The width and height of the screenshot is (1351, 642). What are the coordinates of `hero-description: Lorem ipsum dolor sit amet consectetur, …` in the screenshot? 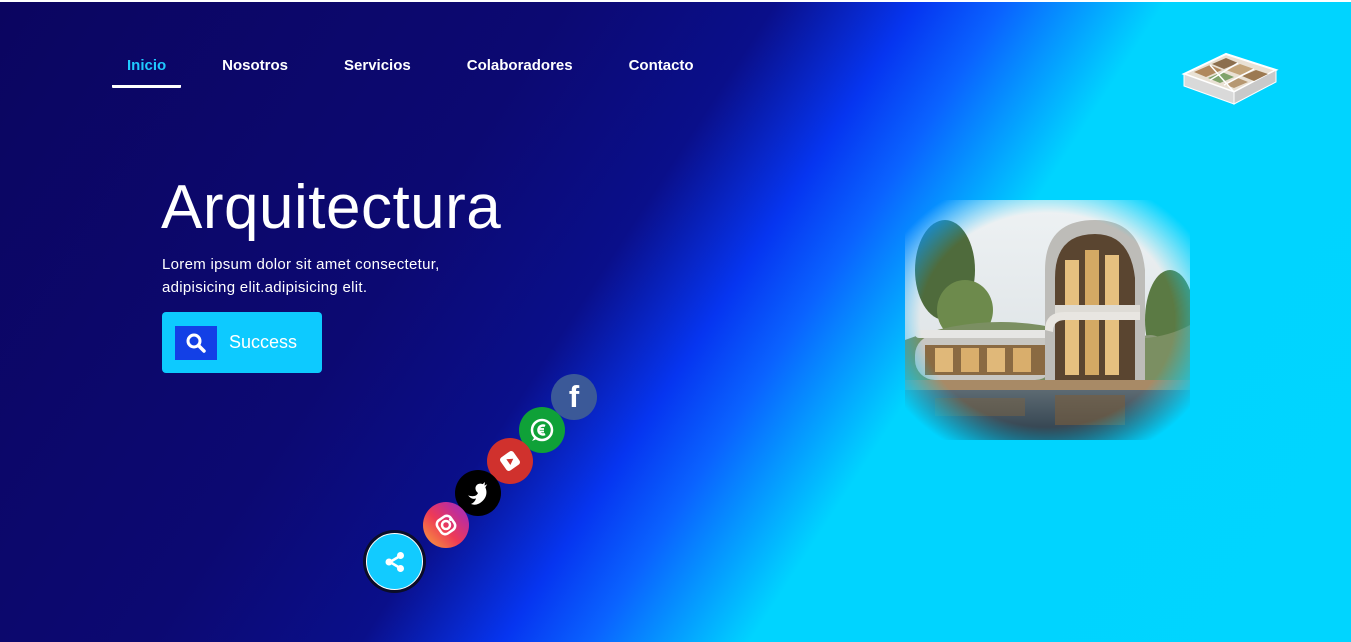 It's located at (301, 276).